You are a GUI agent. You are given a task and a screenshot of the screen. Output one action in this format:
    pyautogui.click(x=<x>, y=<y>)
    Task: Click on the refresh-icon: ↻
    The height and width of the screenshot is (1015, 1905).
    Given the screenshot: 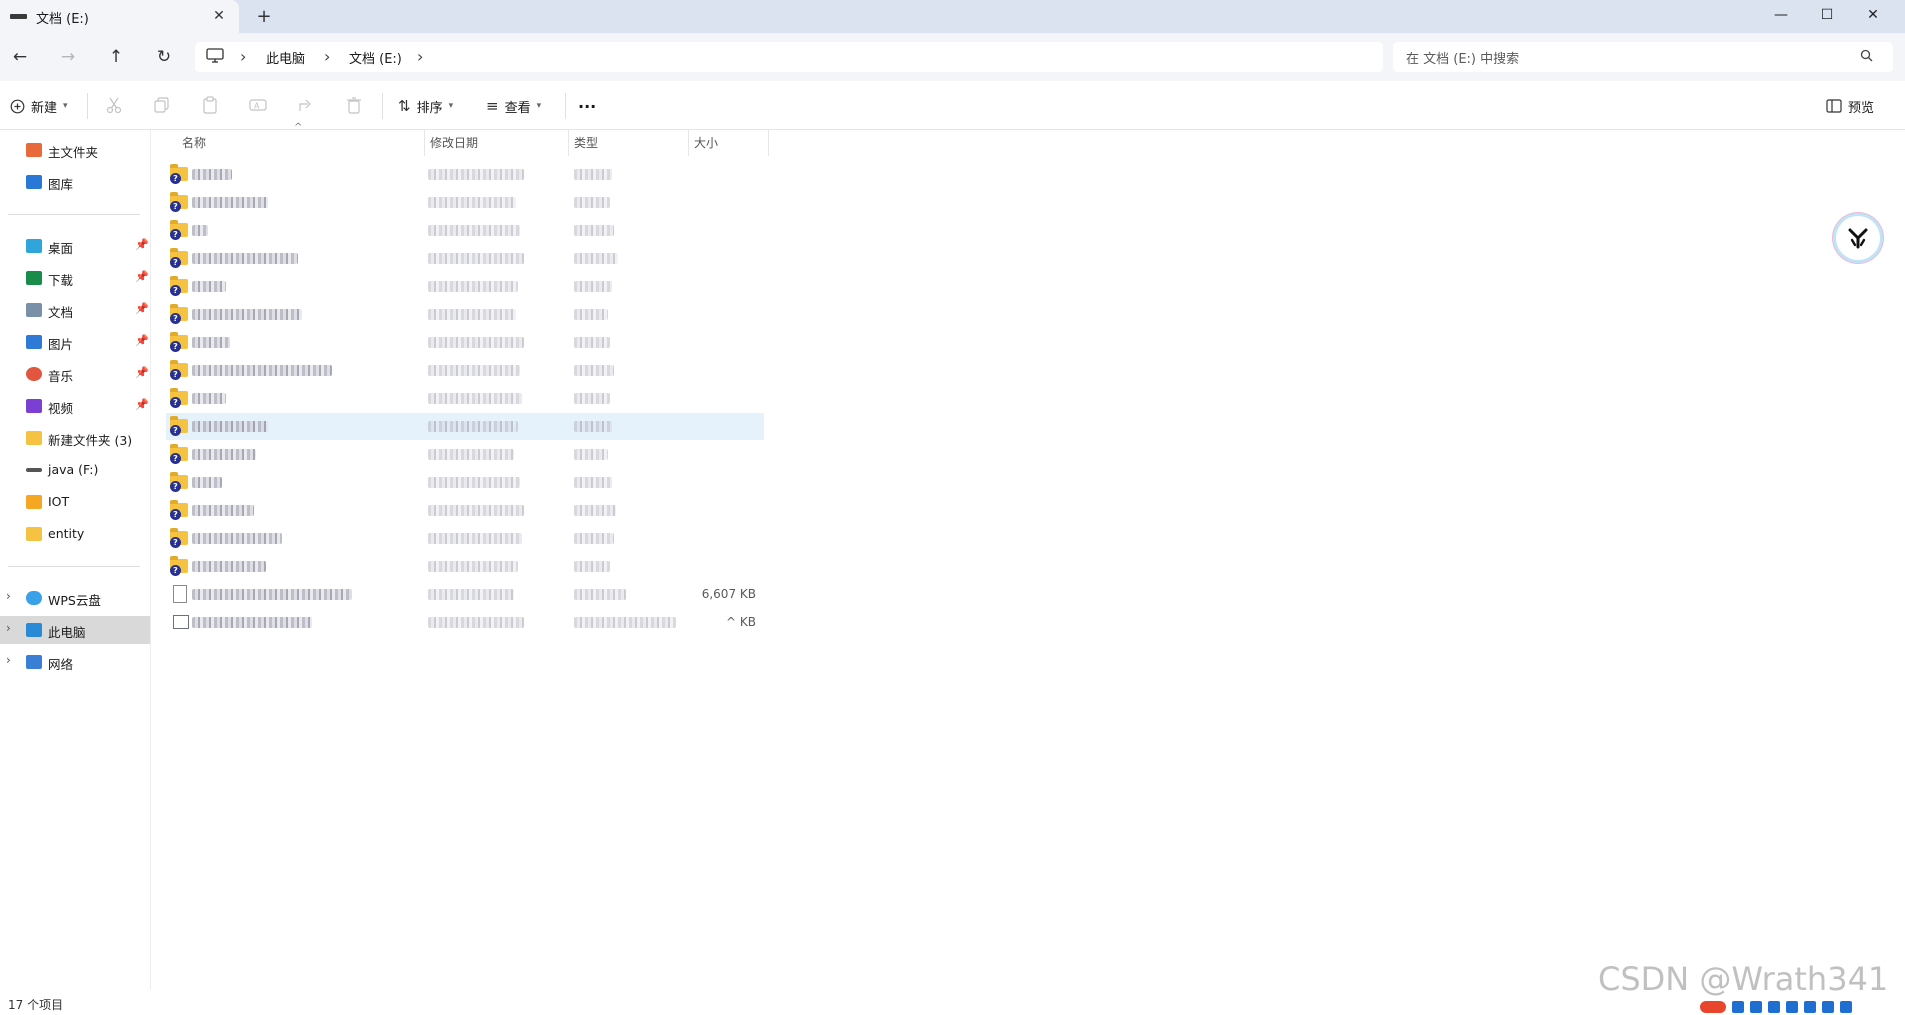 What is the action you would take?
    pyautogui.click(x=164, y=57)
    